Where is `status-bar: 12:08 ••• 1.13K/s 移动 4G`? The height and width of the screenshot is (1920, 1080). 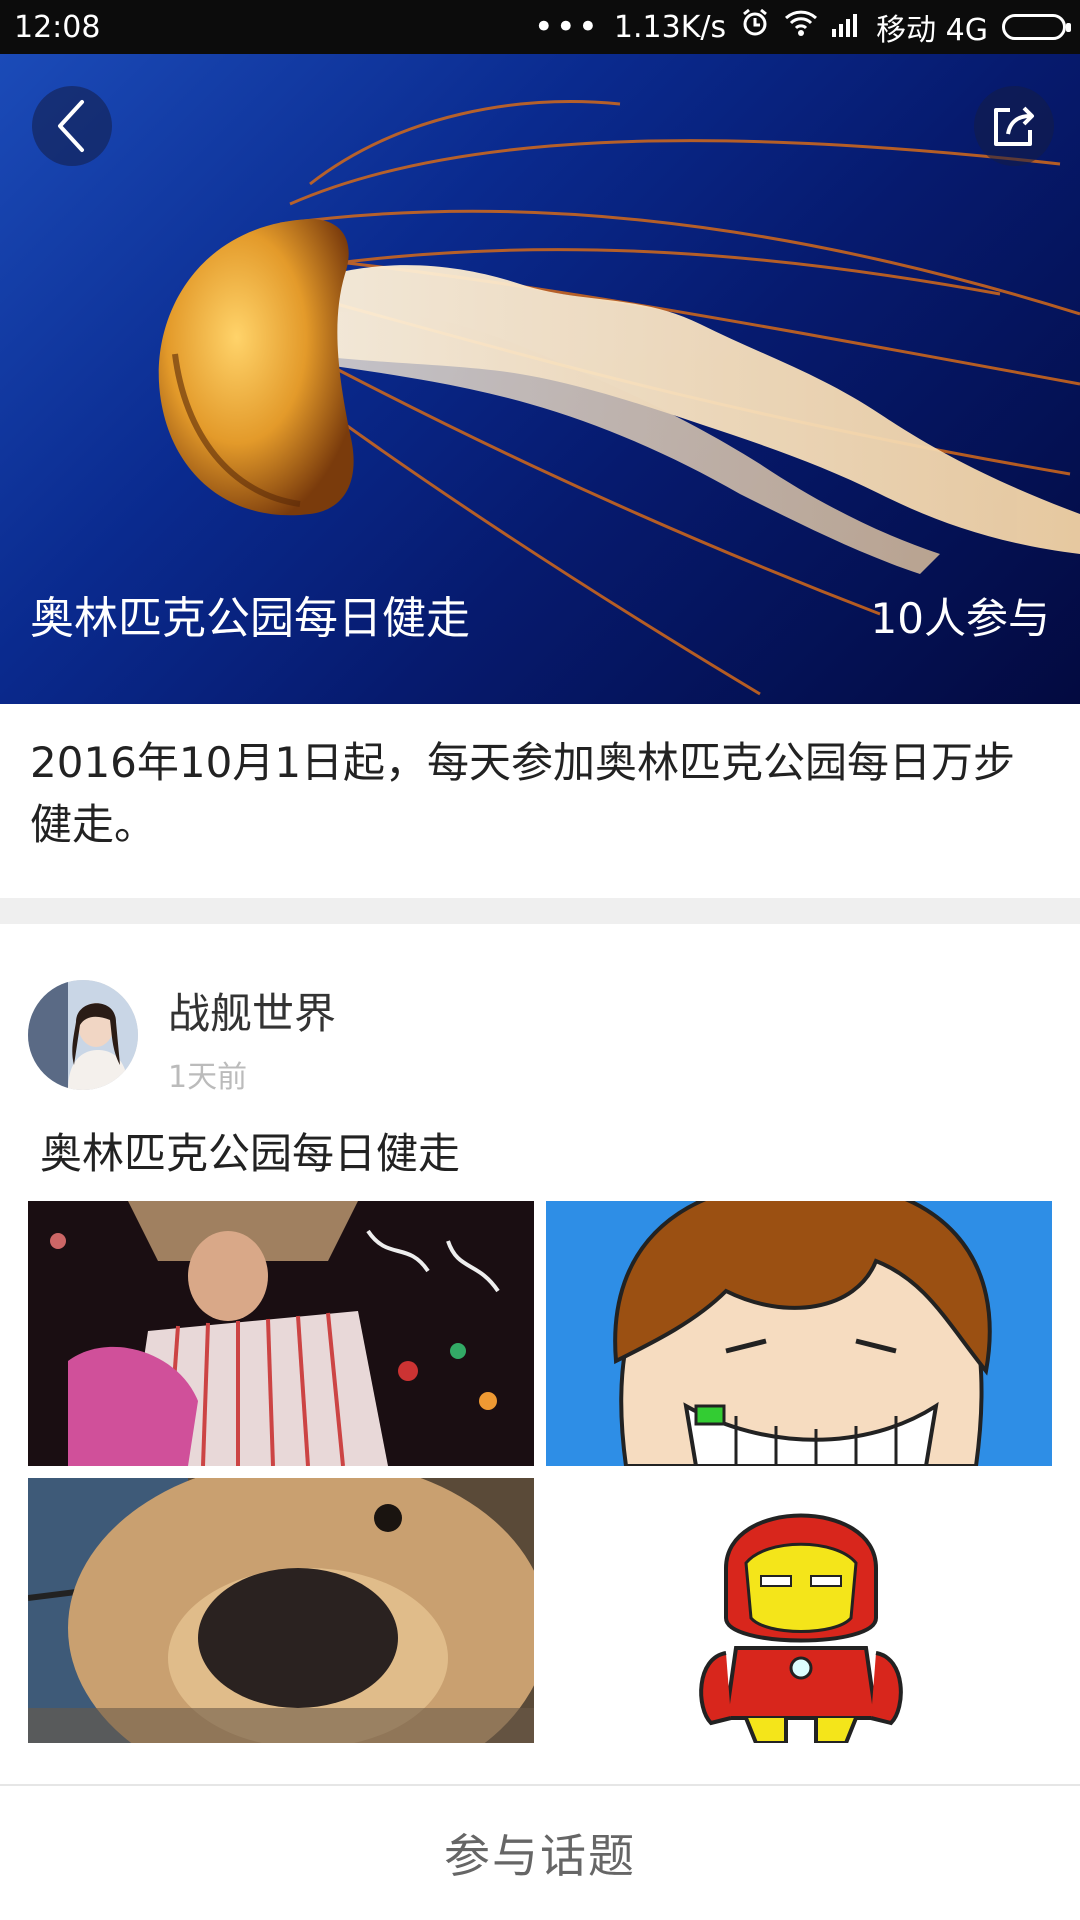
status-bar: 12:08 ••• 1.13K/s 移动 4G is located at coordinates (540, 27).